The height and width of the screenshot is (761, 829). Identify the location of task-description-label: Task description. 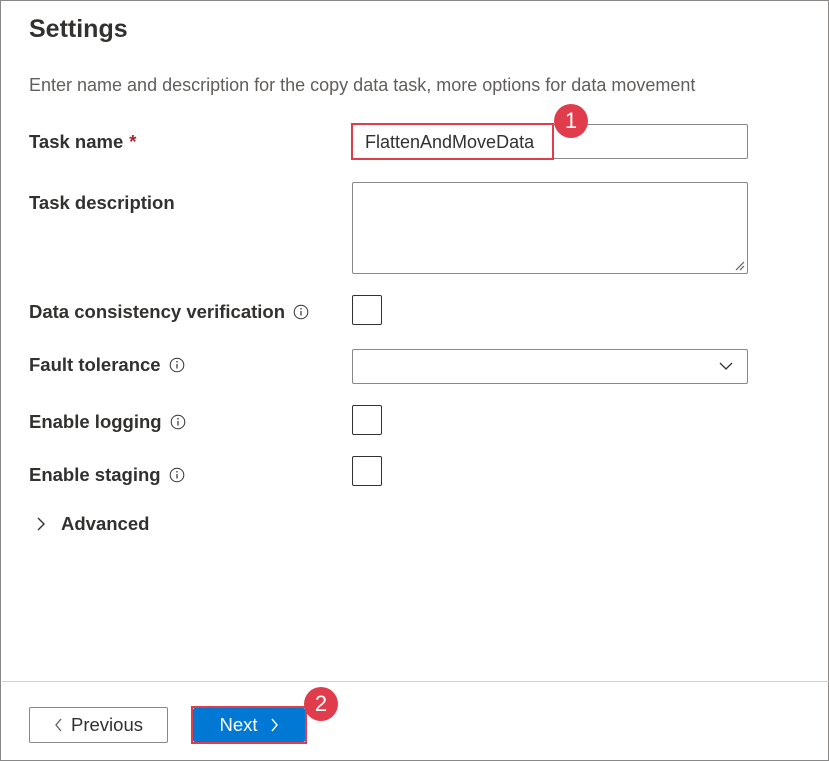
(102, 203).